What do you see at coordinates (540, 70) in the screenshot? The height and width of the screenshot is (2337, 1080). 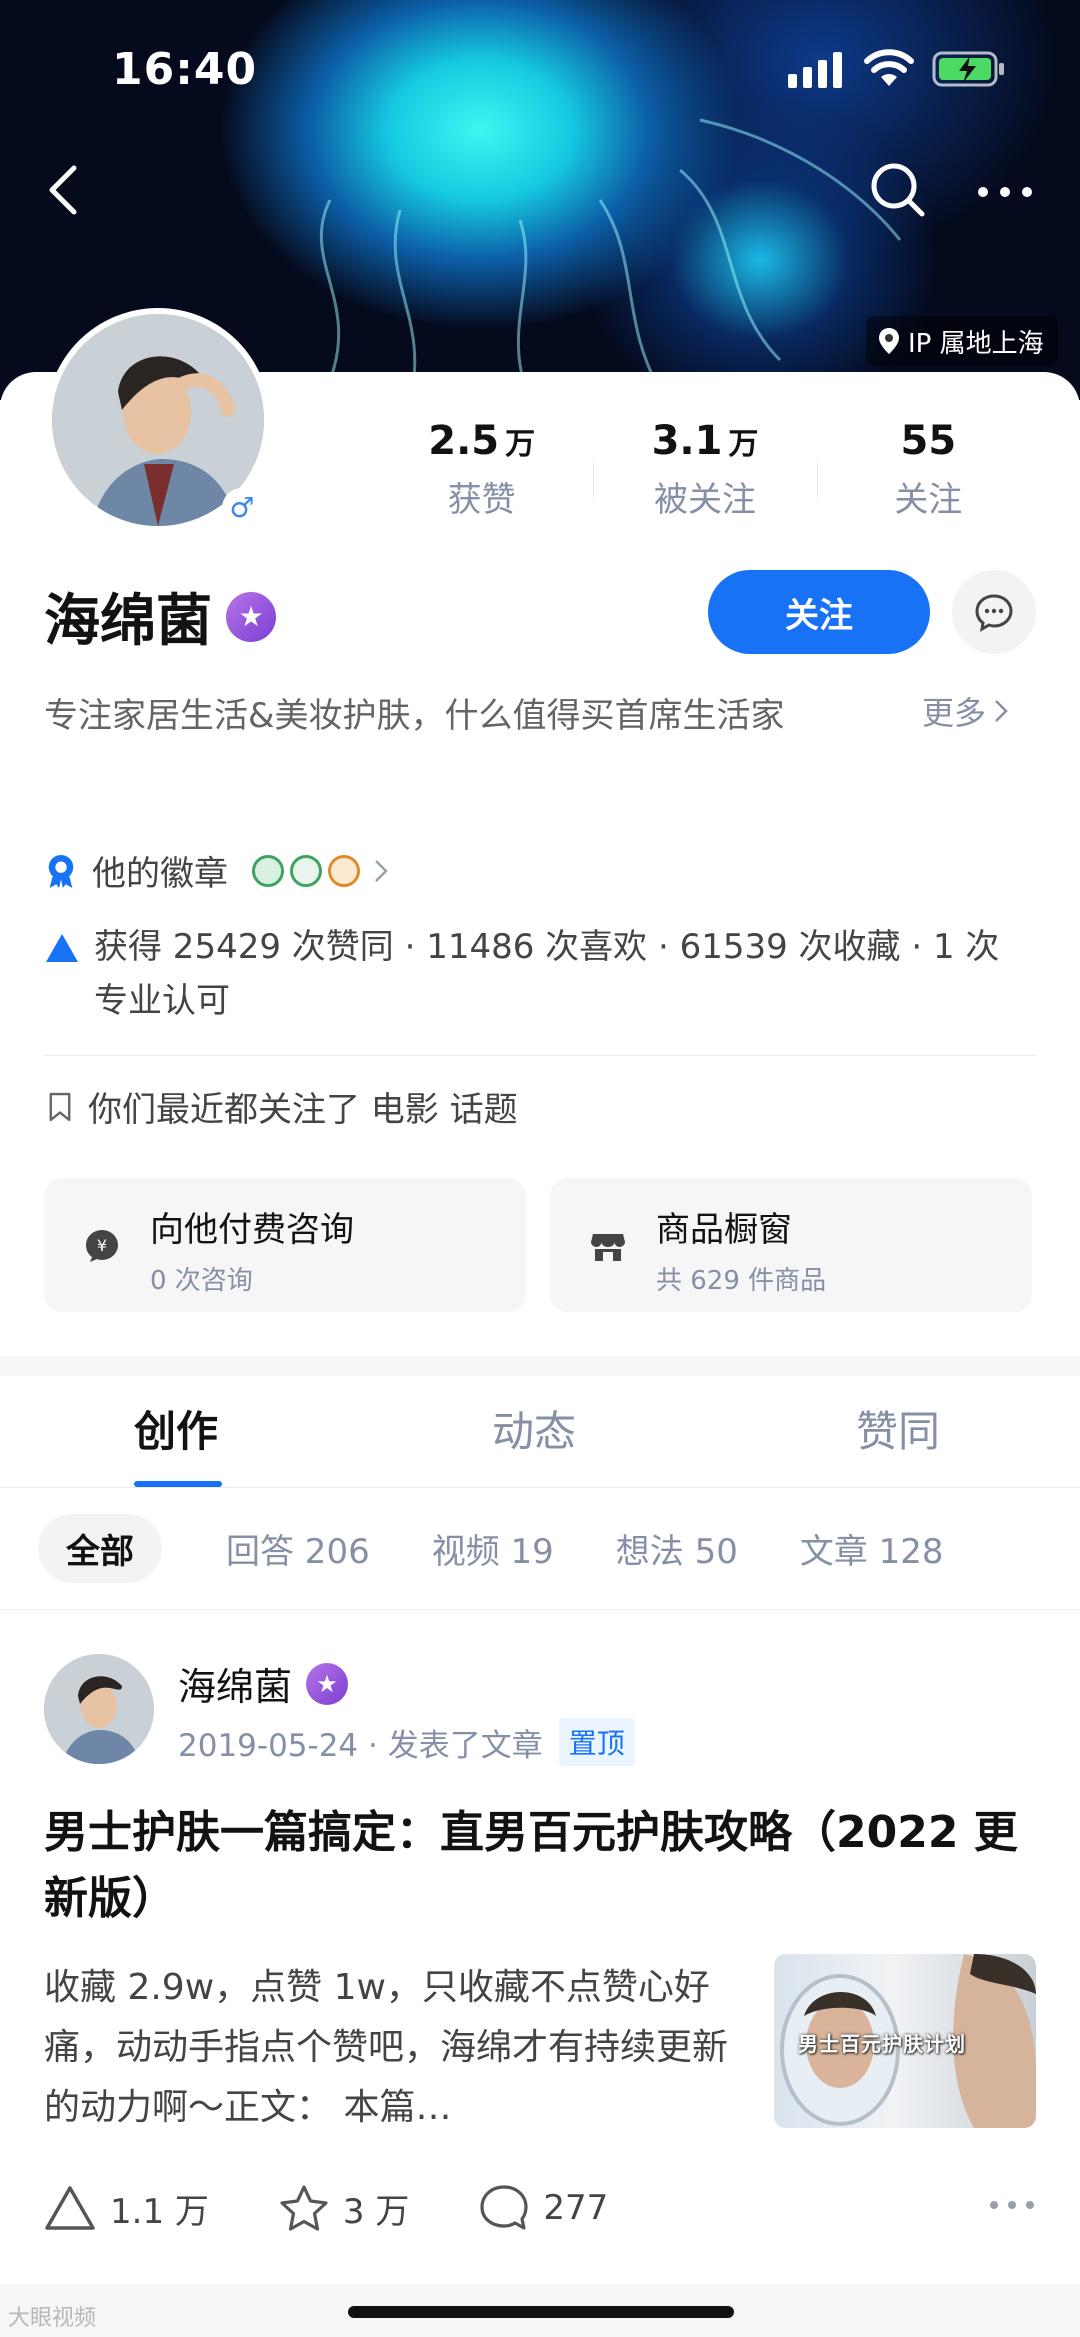 I see `status-bar: 16:40` at bounding box center [540, 70].